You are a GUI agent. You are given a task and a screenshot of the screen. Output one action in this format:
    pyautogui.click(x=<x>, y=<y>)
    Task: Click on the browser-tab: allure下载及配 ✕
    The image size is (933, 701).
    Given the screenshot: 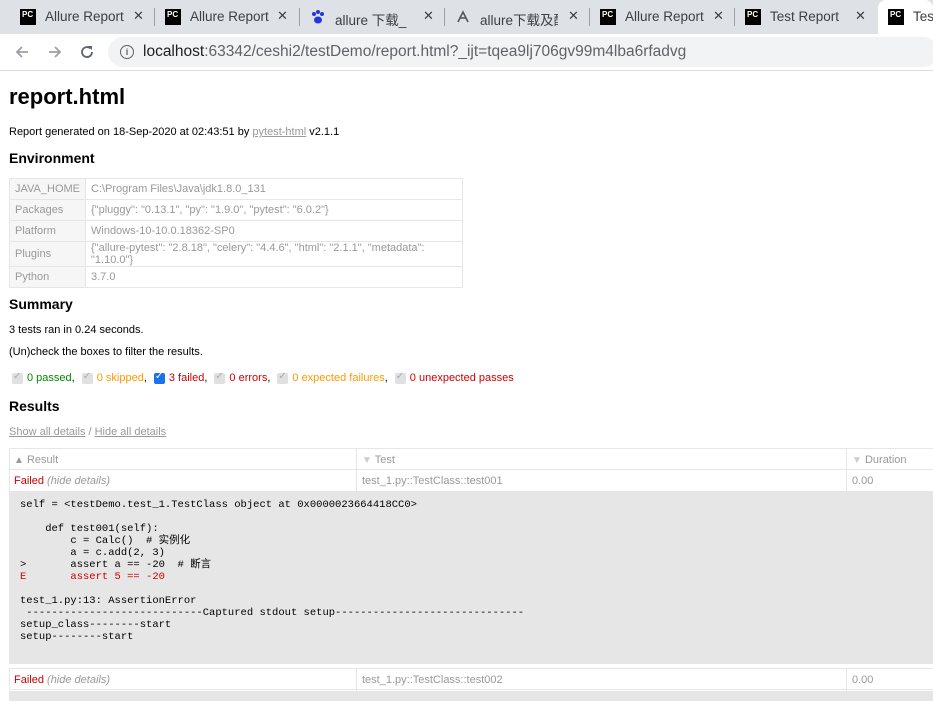 What is the action you would take?
    pyautogui.click(x=517, y=17)
    